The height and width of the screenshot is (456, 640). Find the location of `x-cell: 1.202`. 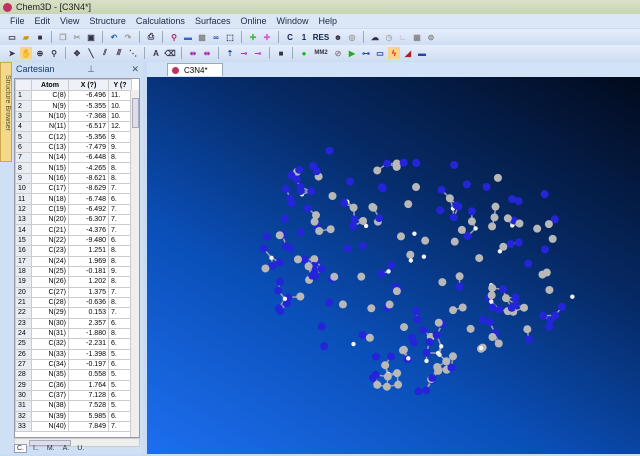

x-cell: 1.202 is located at coordinates (89, 282).